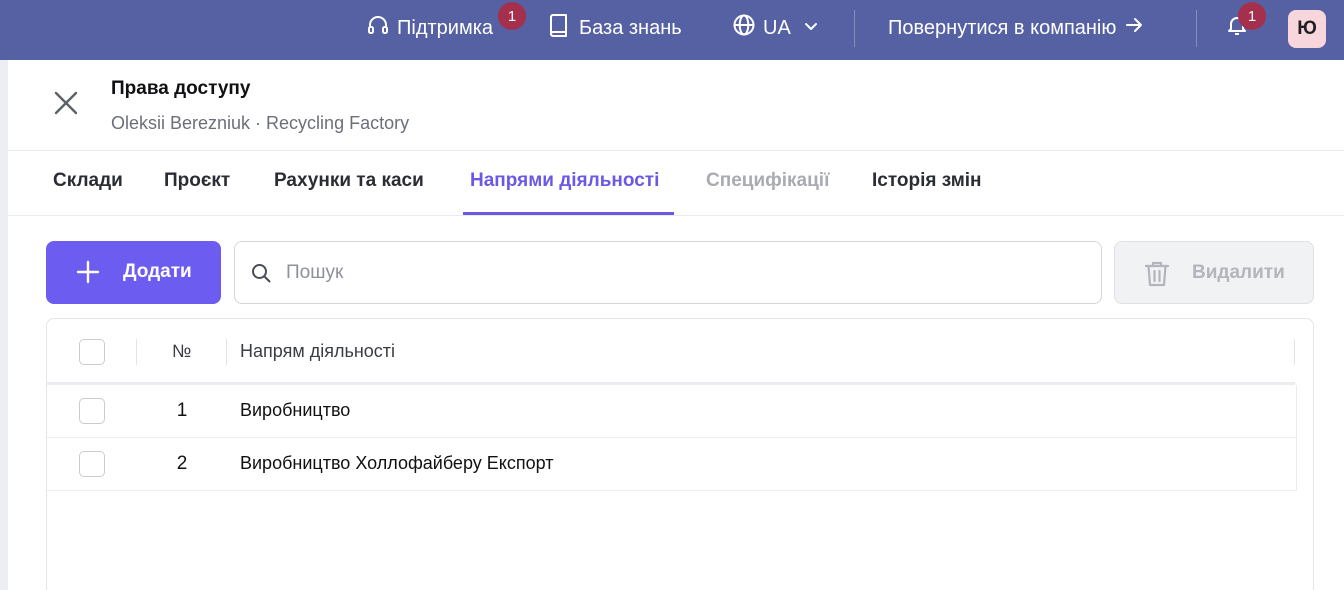 The height and width of the screenshot is (590, 1344). I want to click on column-header-direction: Напрям діяльності, so click(317, 351).